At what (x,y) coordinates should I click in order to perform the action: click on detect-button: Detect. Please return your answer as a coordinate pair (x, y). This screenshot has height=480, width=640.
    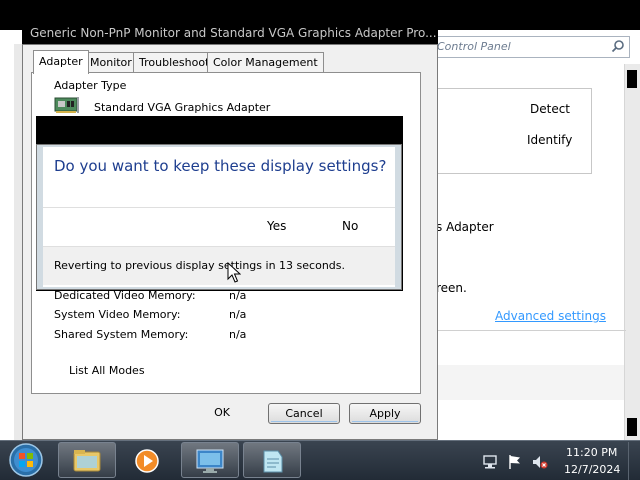
    Looking at the image, I should click on (550, 109).